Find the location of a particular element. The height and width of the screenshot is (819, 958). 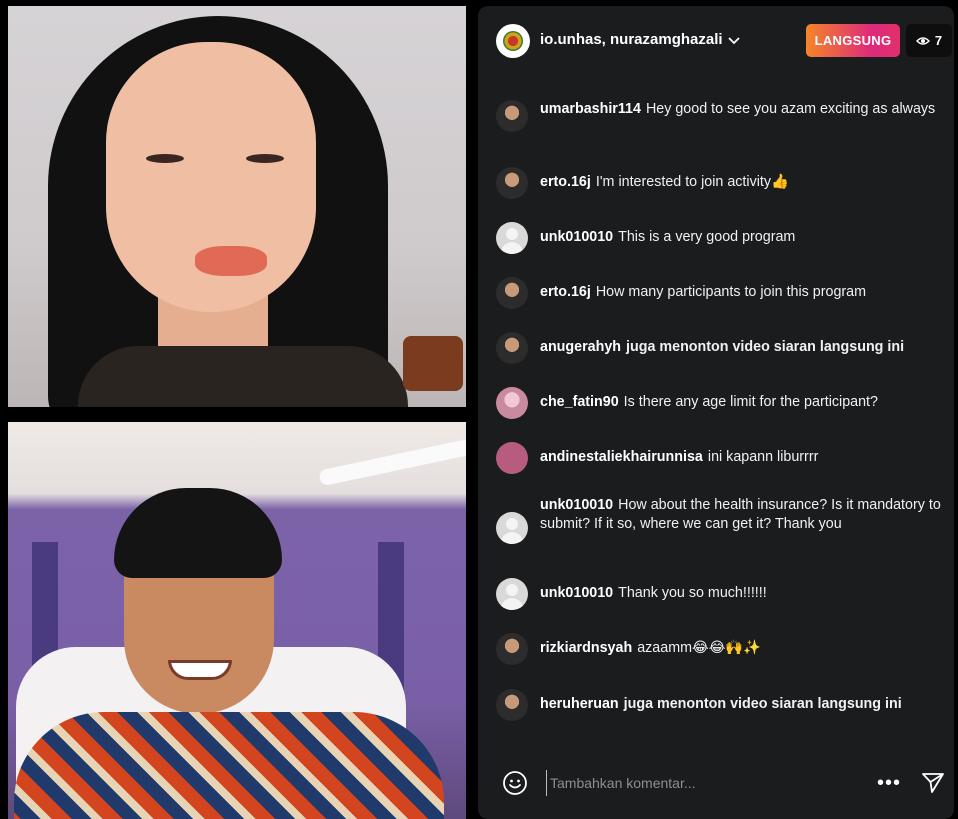

unhas-emblem-icon is located at coordinates (513, 41).